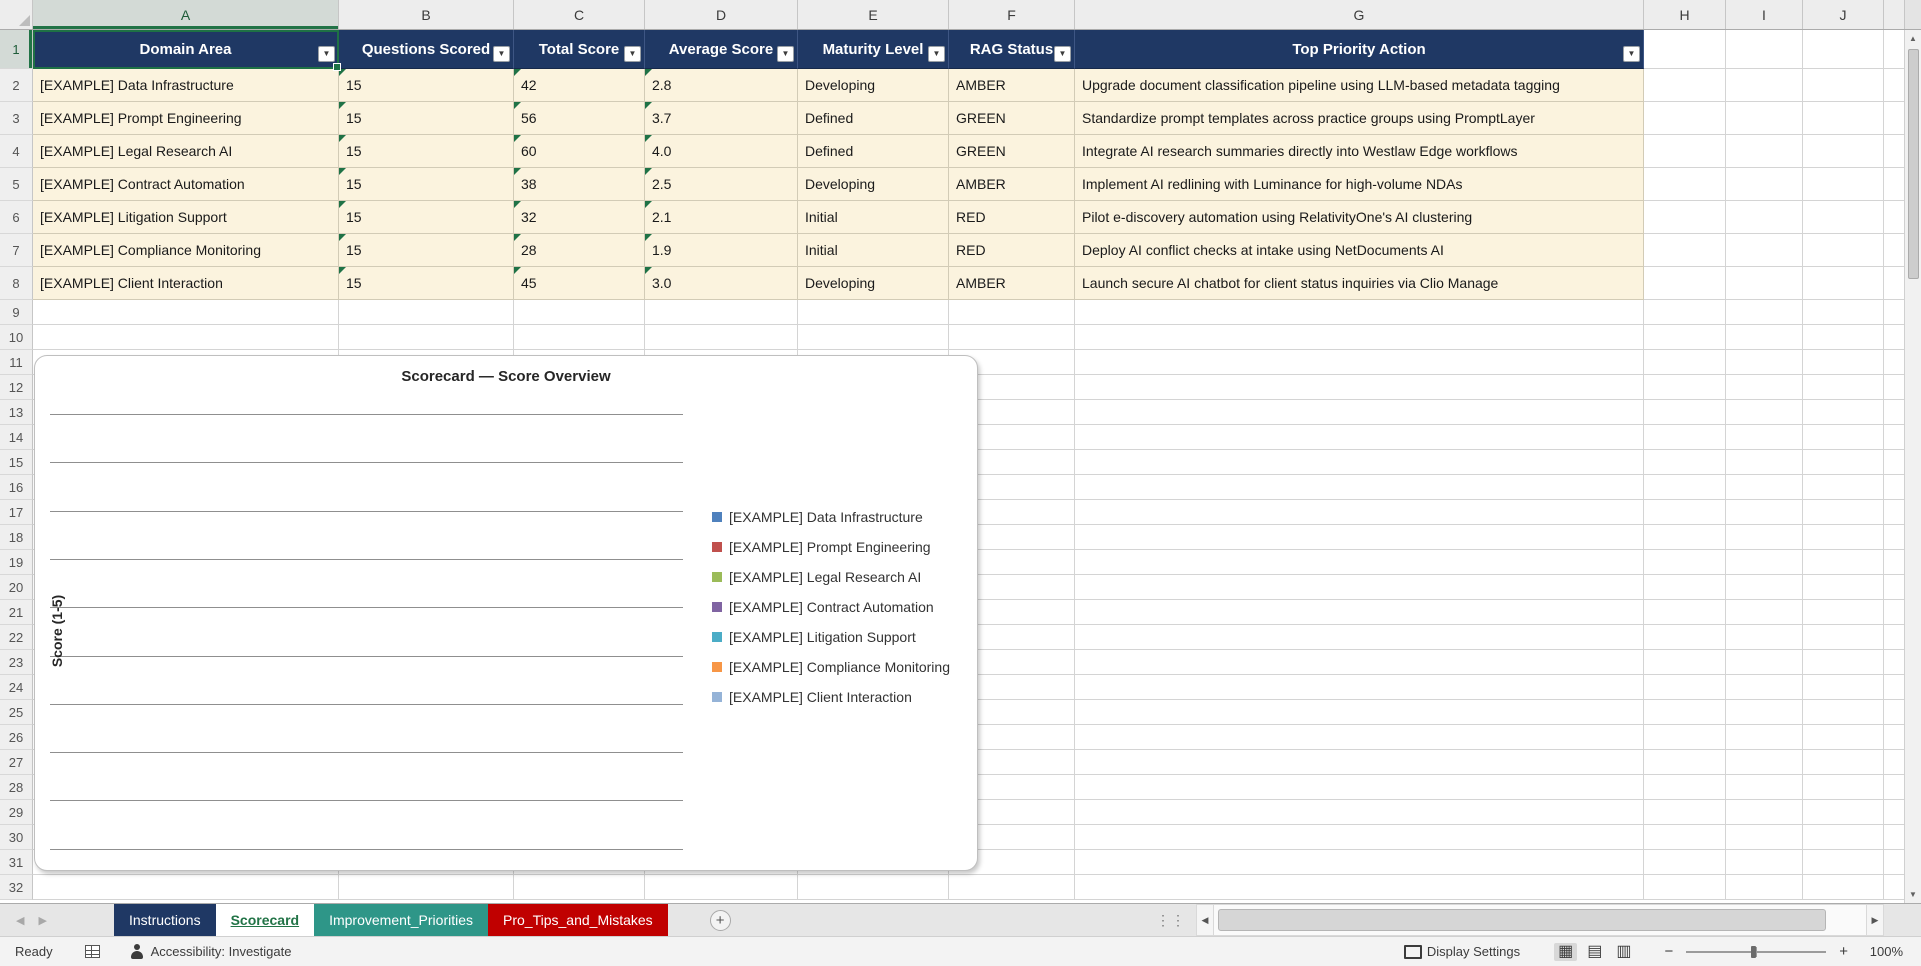 This screenshot has height=966, width=1921. Describe the element at coordinates (16, 812) in the screenshot. I see `row-number: 29` at that location.